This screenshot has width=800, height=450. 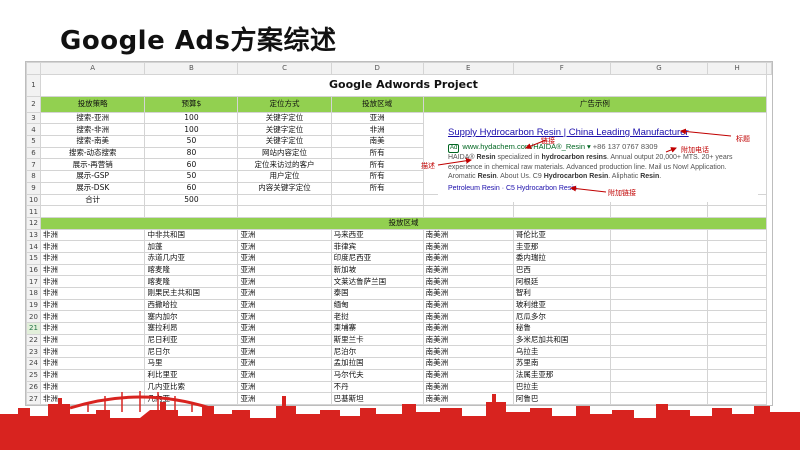 What do you see at coordinates (191, 258) in the screenshot?
I see `table-cell: 赤道几内亚` at bounding box center [191, 258].